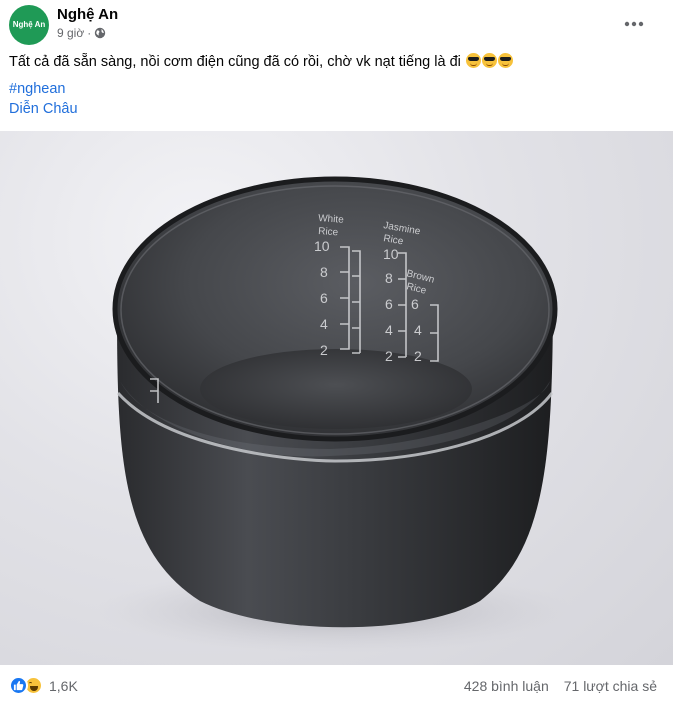 This screenshot has height=705, width=673. I want to click on more-options-button, so click(634, 24).